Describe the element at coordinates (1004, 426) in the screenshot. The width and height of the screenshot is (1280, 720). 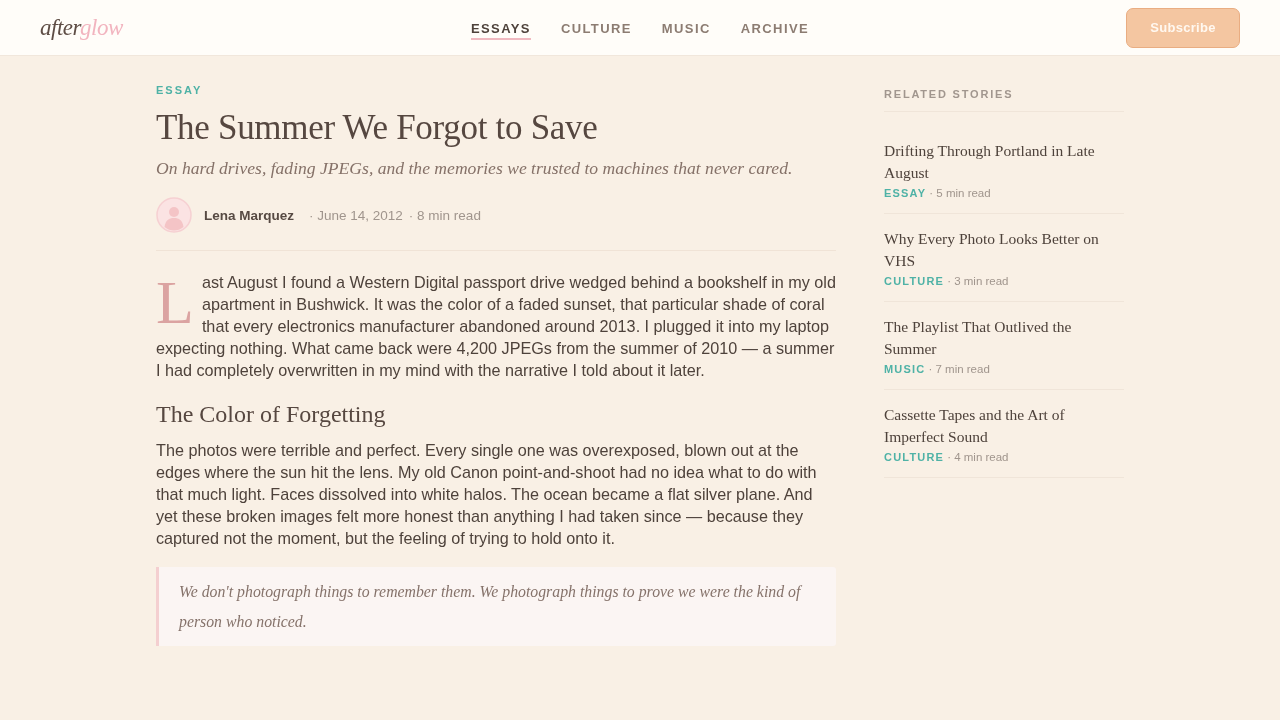
I see `story-link: Cassette Tapes and the Art of Imperfect Sound` at that location.